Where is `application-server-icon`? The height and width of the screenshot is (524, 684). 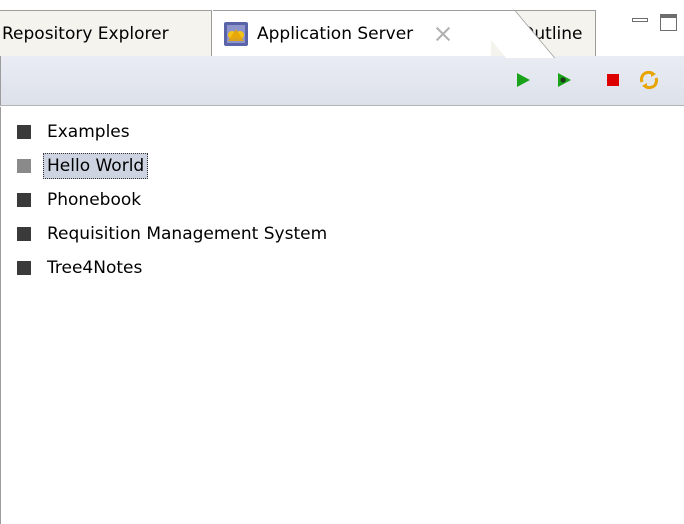 application-server-icon is located at coordinates (236, 33).